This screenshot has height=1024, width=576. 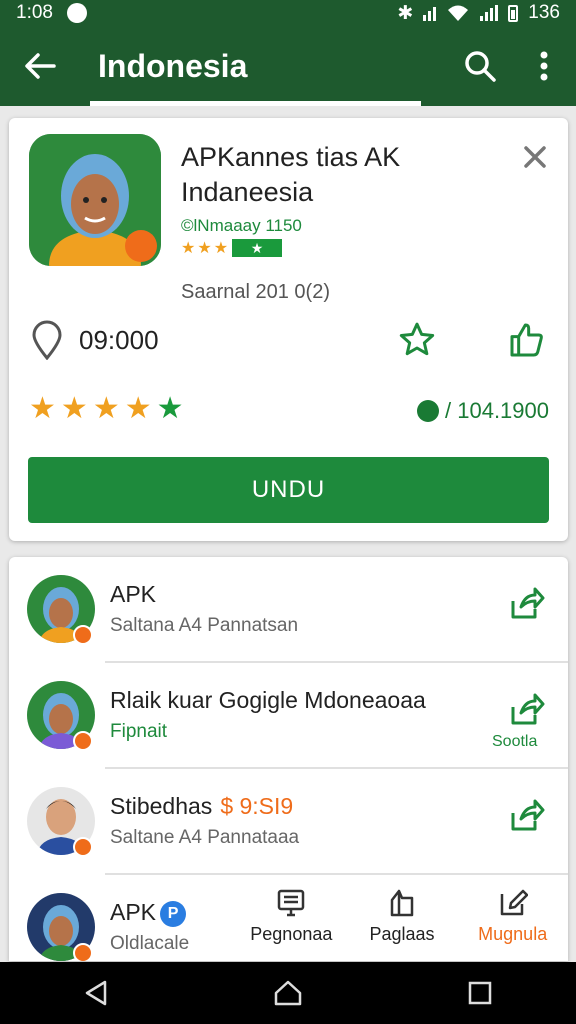 I want to click on square-recents-icon, so click(x=480, y=993).